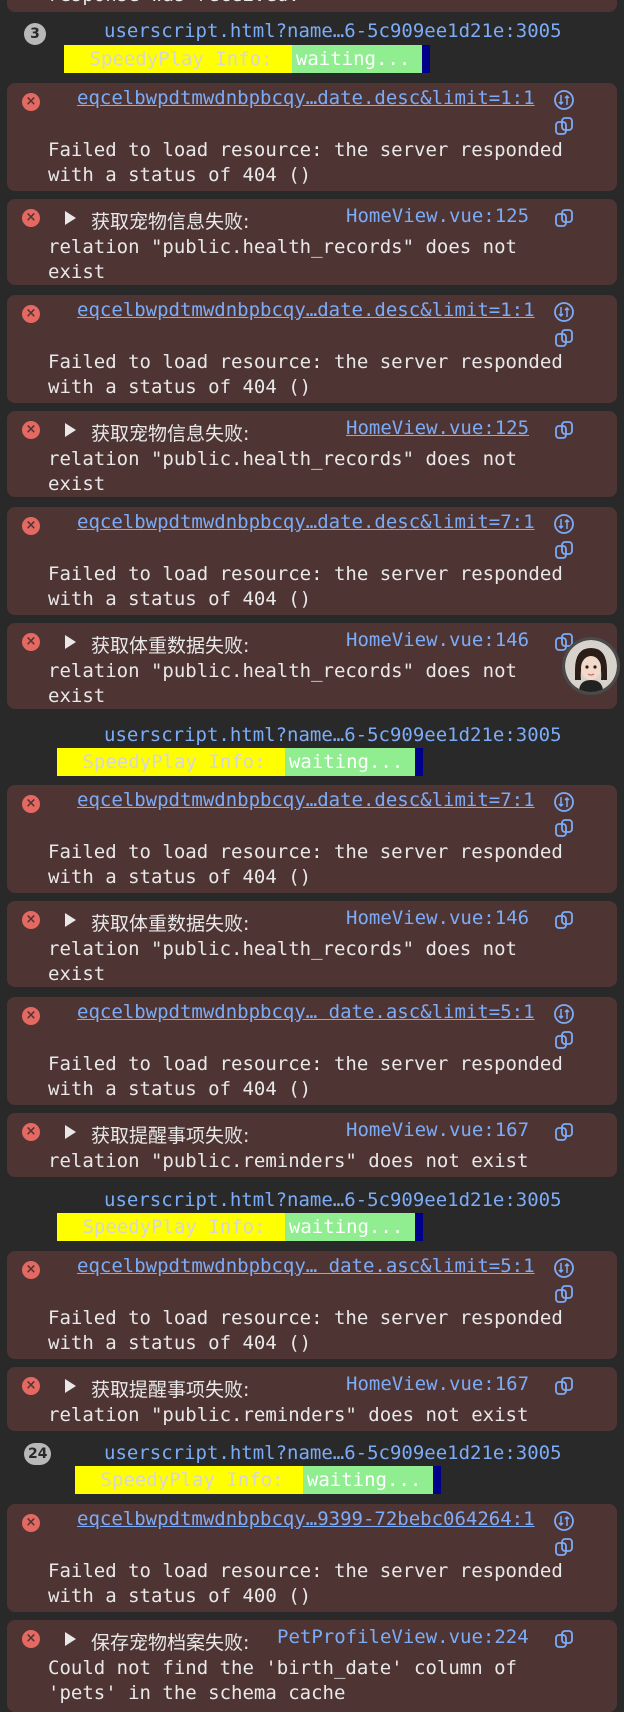 Image resolution: width=624 pixels, height=1712 pixels. I want to click on repeat-count-badge: 24, so click(38, 1454).